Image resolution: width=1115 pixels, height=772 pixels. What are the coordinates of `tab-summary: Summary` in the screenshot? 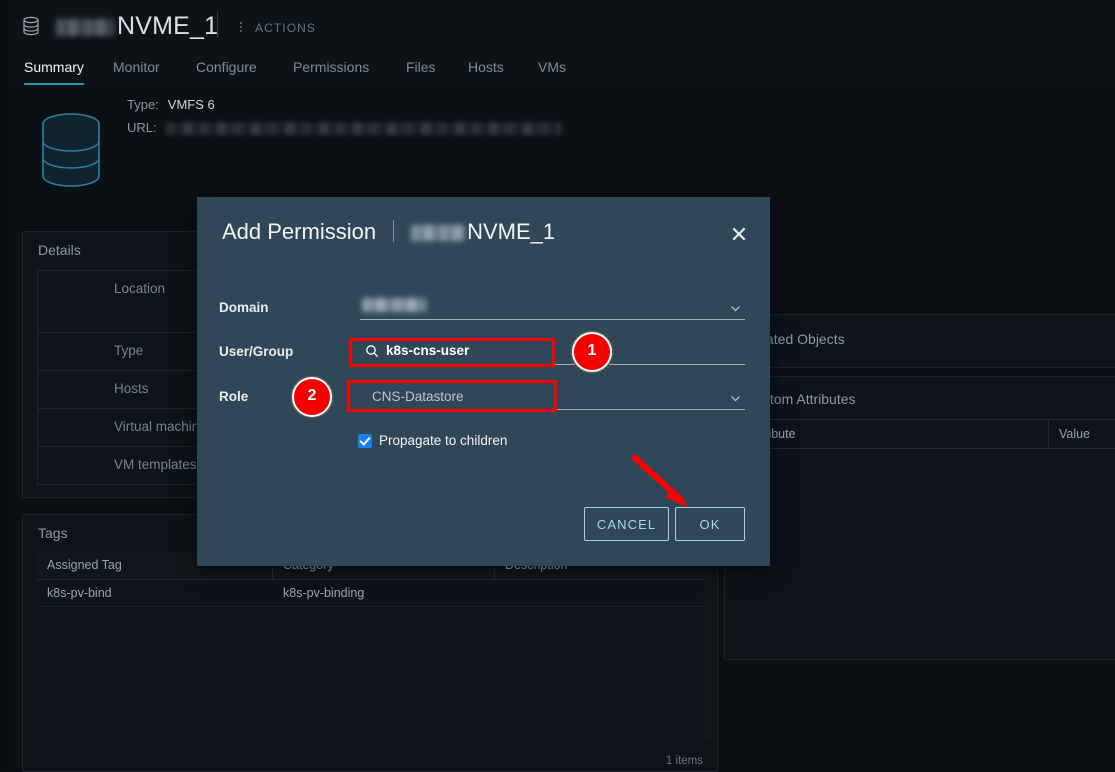 It's located at (54, 72).